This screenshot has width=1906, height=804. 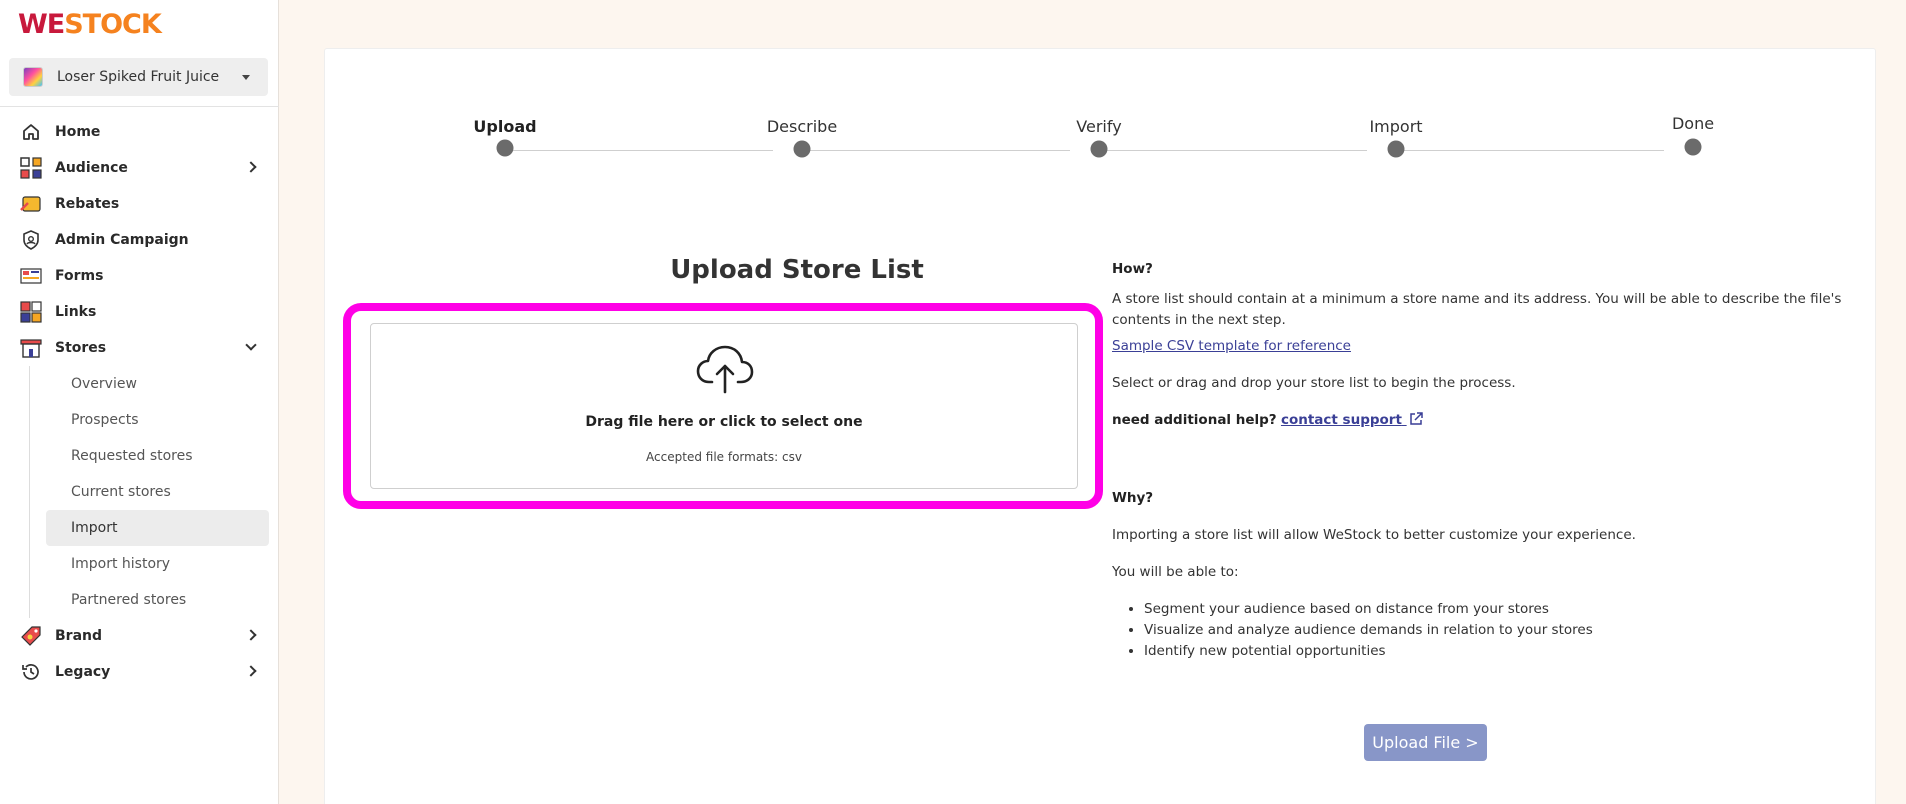 I want to click on sidebar-item-label: Admin Campaign, so click(x=122, y=240).